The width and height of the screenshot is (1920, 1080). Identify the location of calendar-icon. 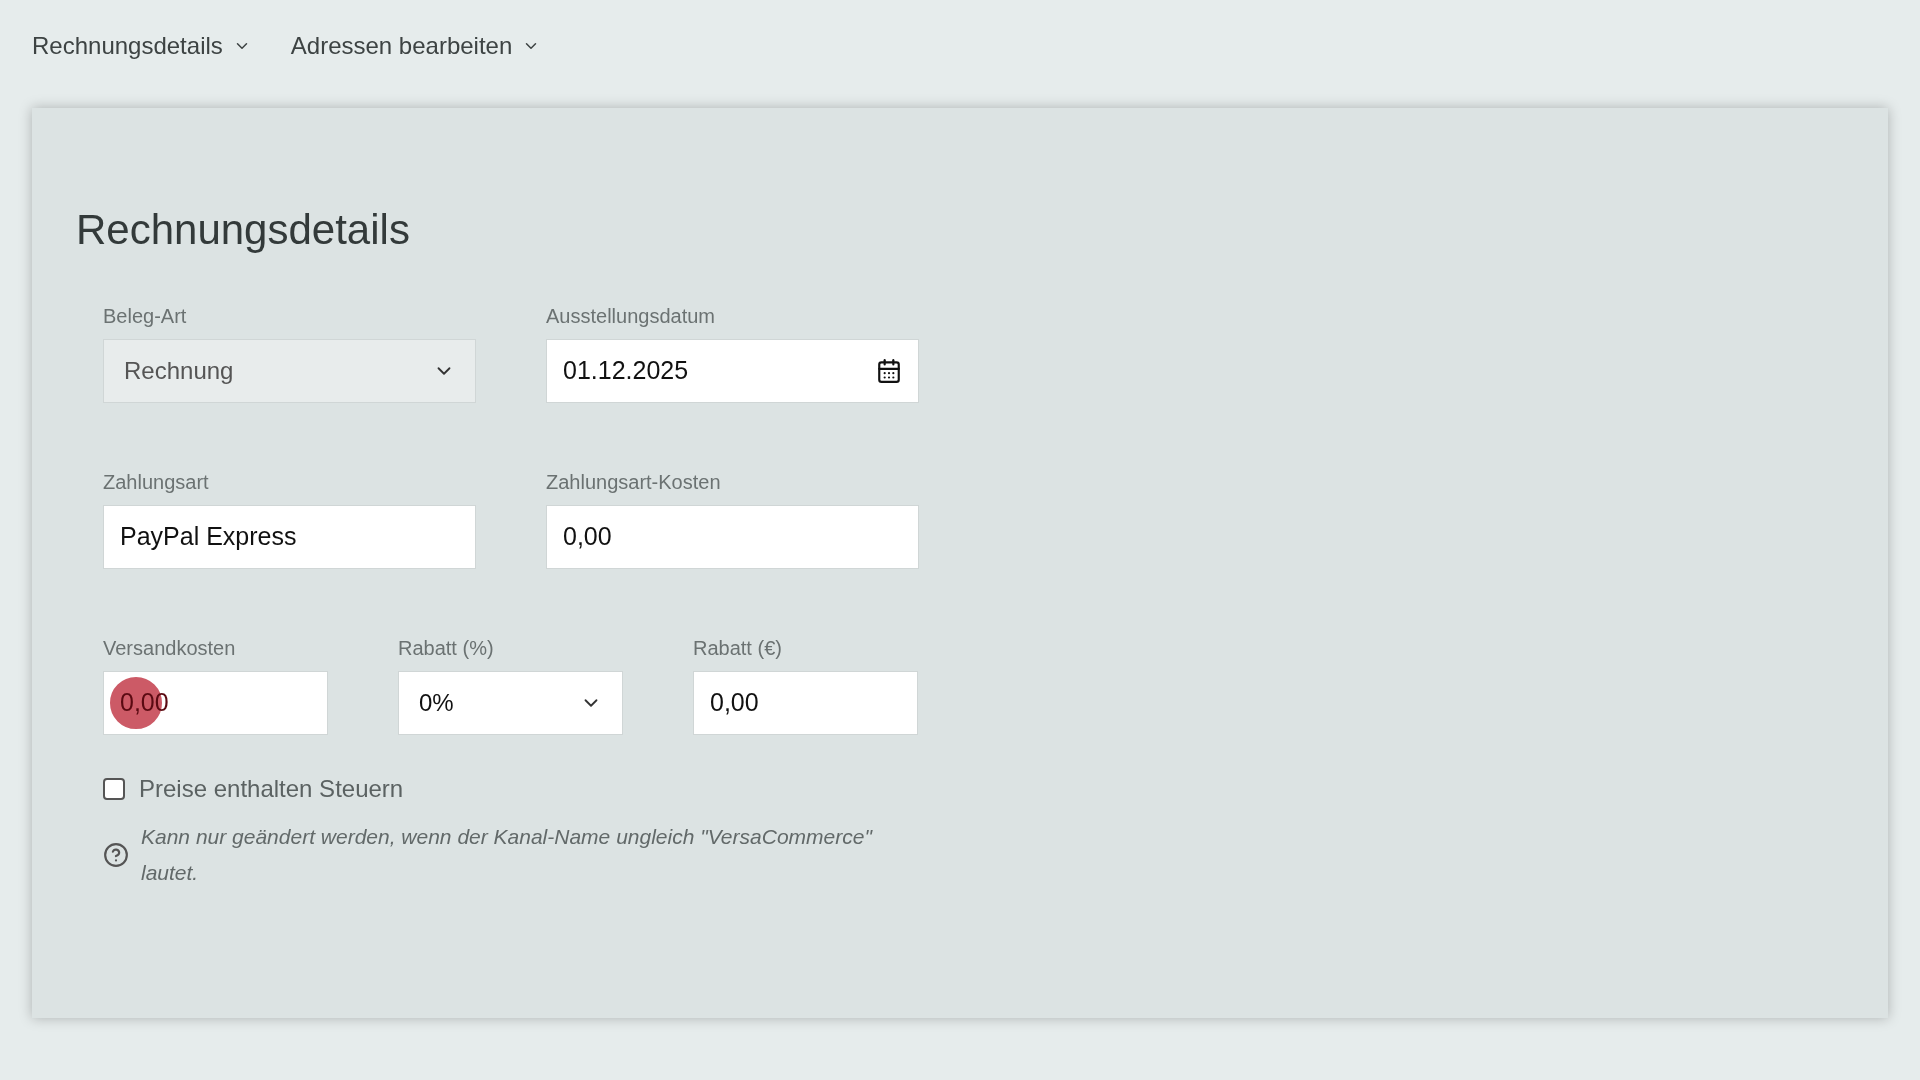
(889, 371).